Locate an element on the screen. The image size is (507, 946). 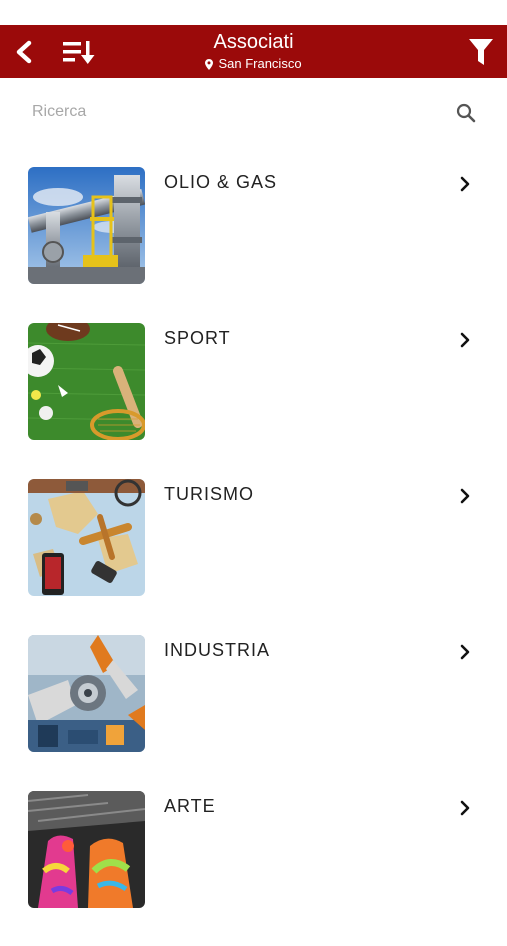
back-arrow-icon is located at coordinates (24, 51).